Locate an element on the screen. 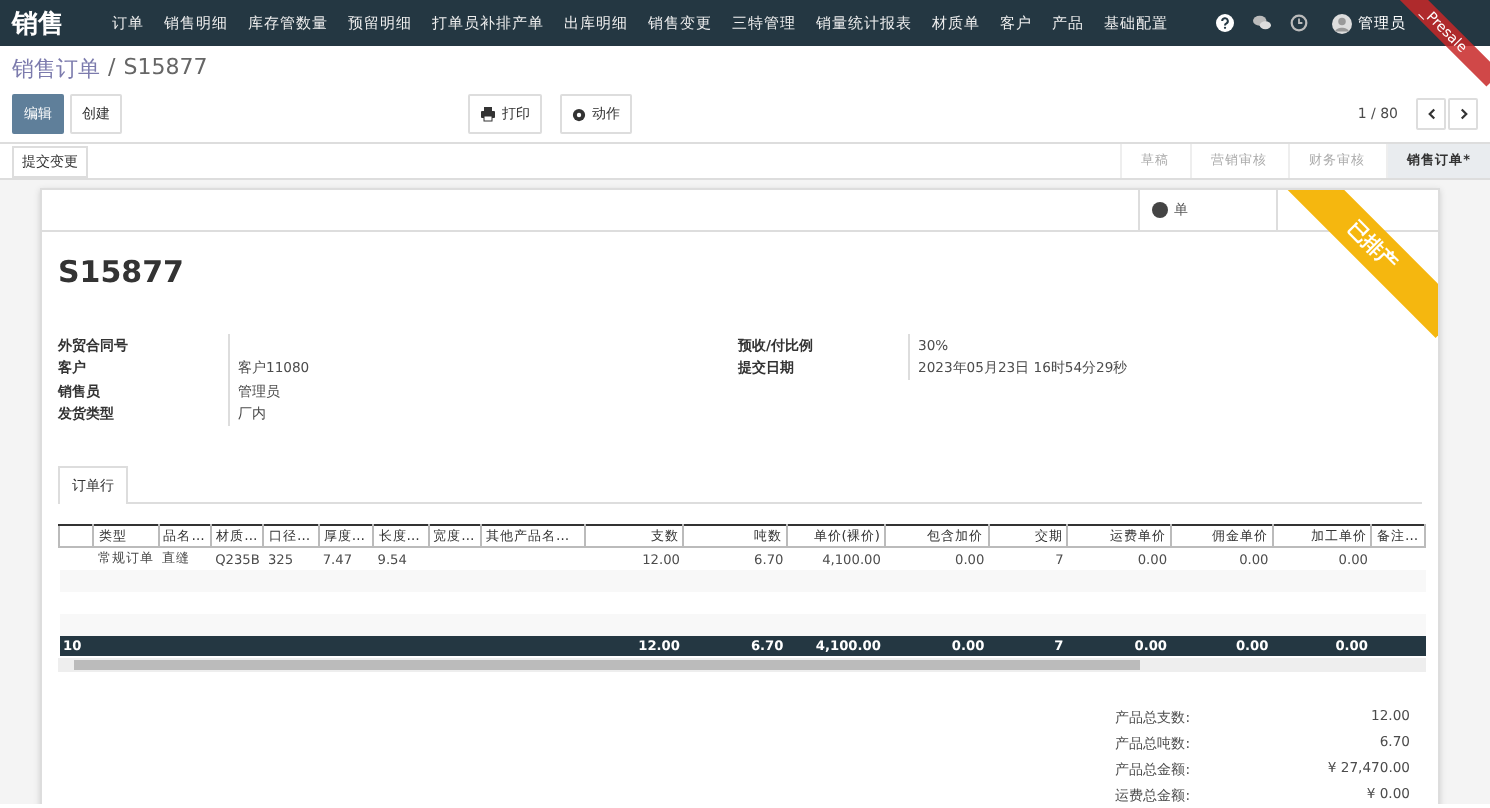 This screenshot has width=1490, height=808. next-button is located at coordinates (1463, 114).